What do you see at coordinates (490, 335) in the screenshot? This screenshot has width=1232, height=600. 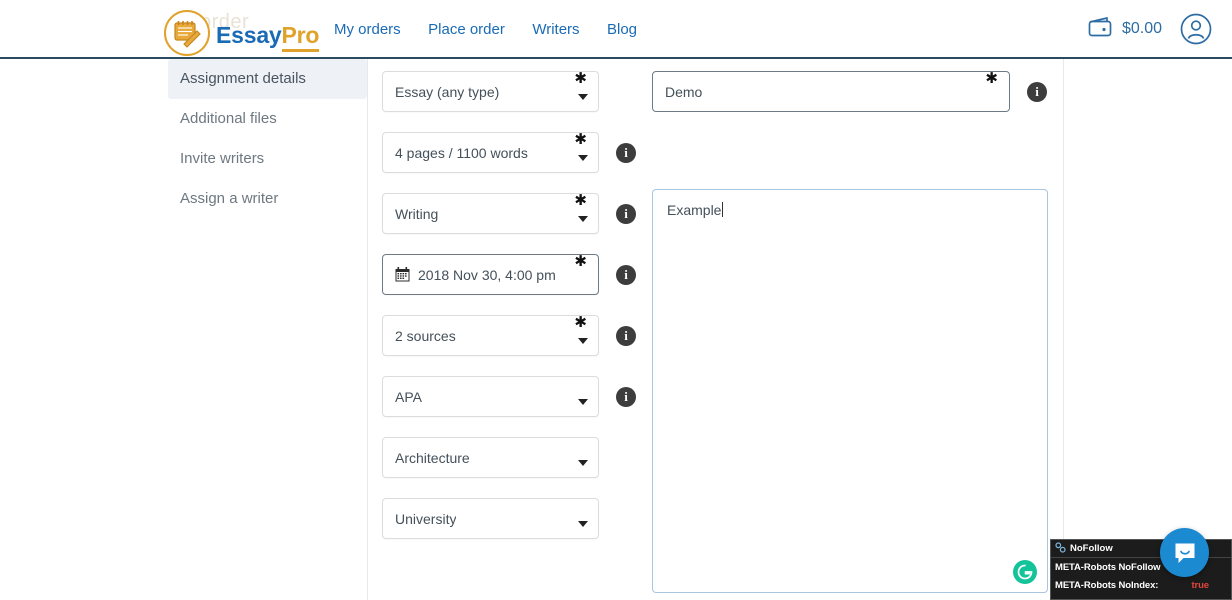 I see `sources-select: 2 sources ✱` at bounding box center [490, 335].